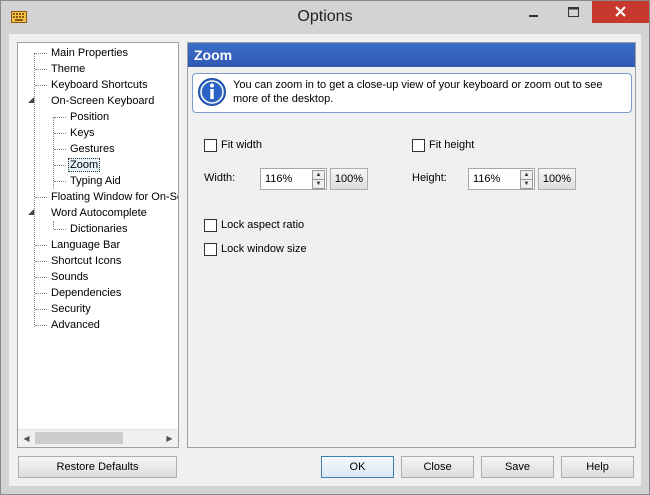  What do you see at coordinates (533, 12) in the screenshot?
I see `minimize-button` at bounding box center [533, 12].